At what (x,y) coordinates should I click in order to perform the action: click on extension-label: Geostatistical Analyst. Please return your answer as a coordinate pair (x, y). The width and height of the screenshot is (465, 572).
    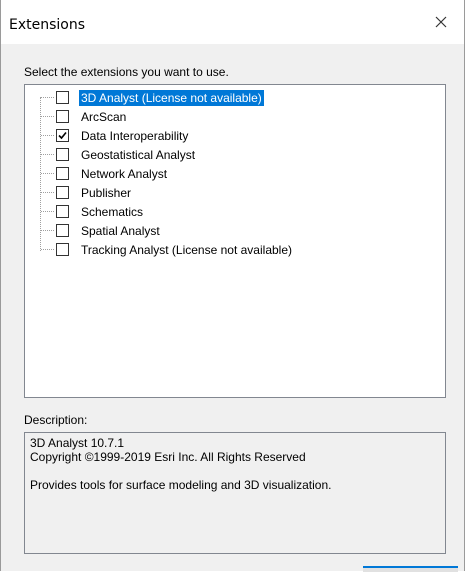
    Looking at the image, I should click on (138, 154).